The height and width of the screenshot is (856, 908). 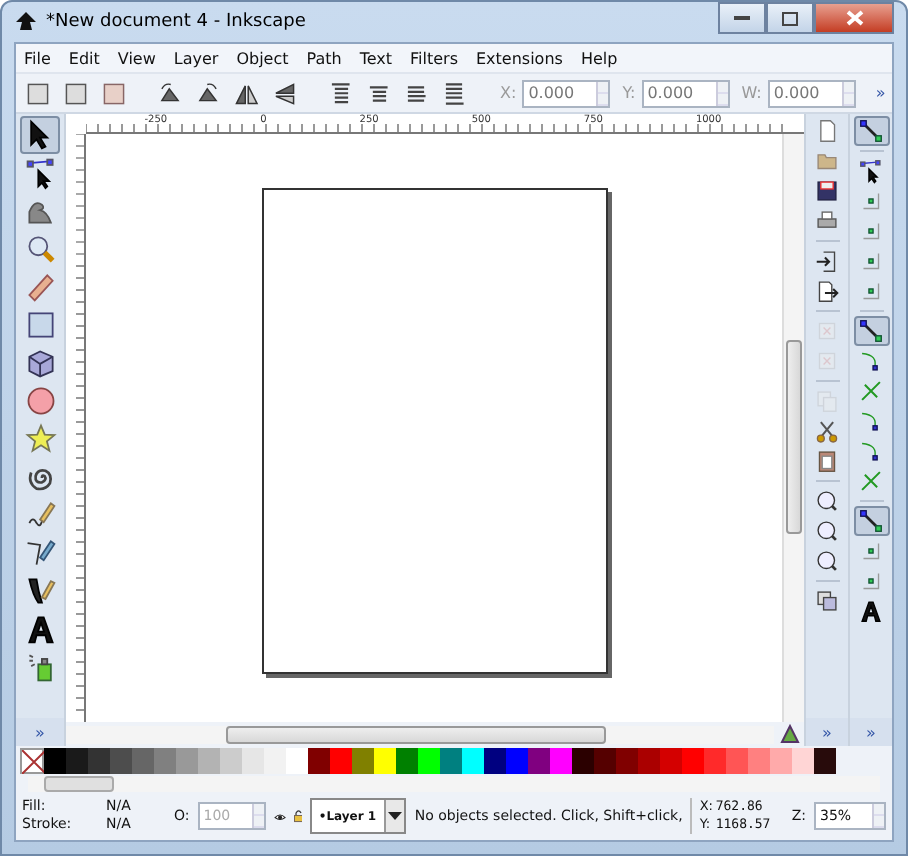 What do you see at coordinates (790, 734) in the screenshot?
I see `color-triangle-icon` at bounding box center [790, 734].